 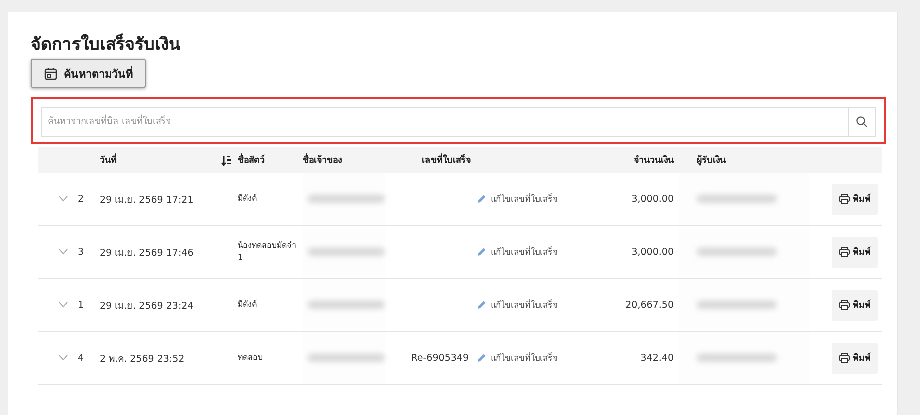 I want to click on column-header: ชื่อสัตว์, so click(x=251, y=160).